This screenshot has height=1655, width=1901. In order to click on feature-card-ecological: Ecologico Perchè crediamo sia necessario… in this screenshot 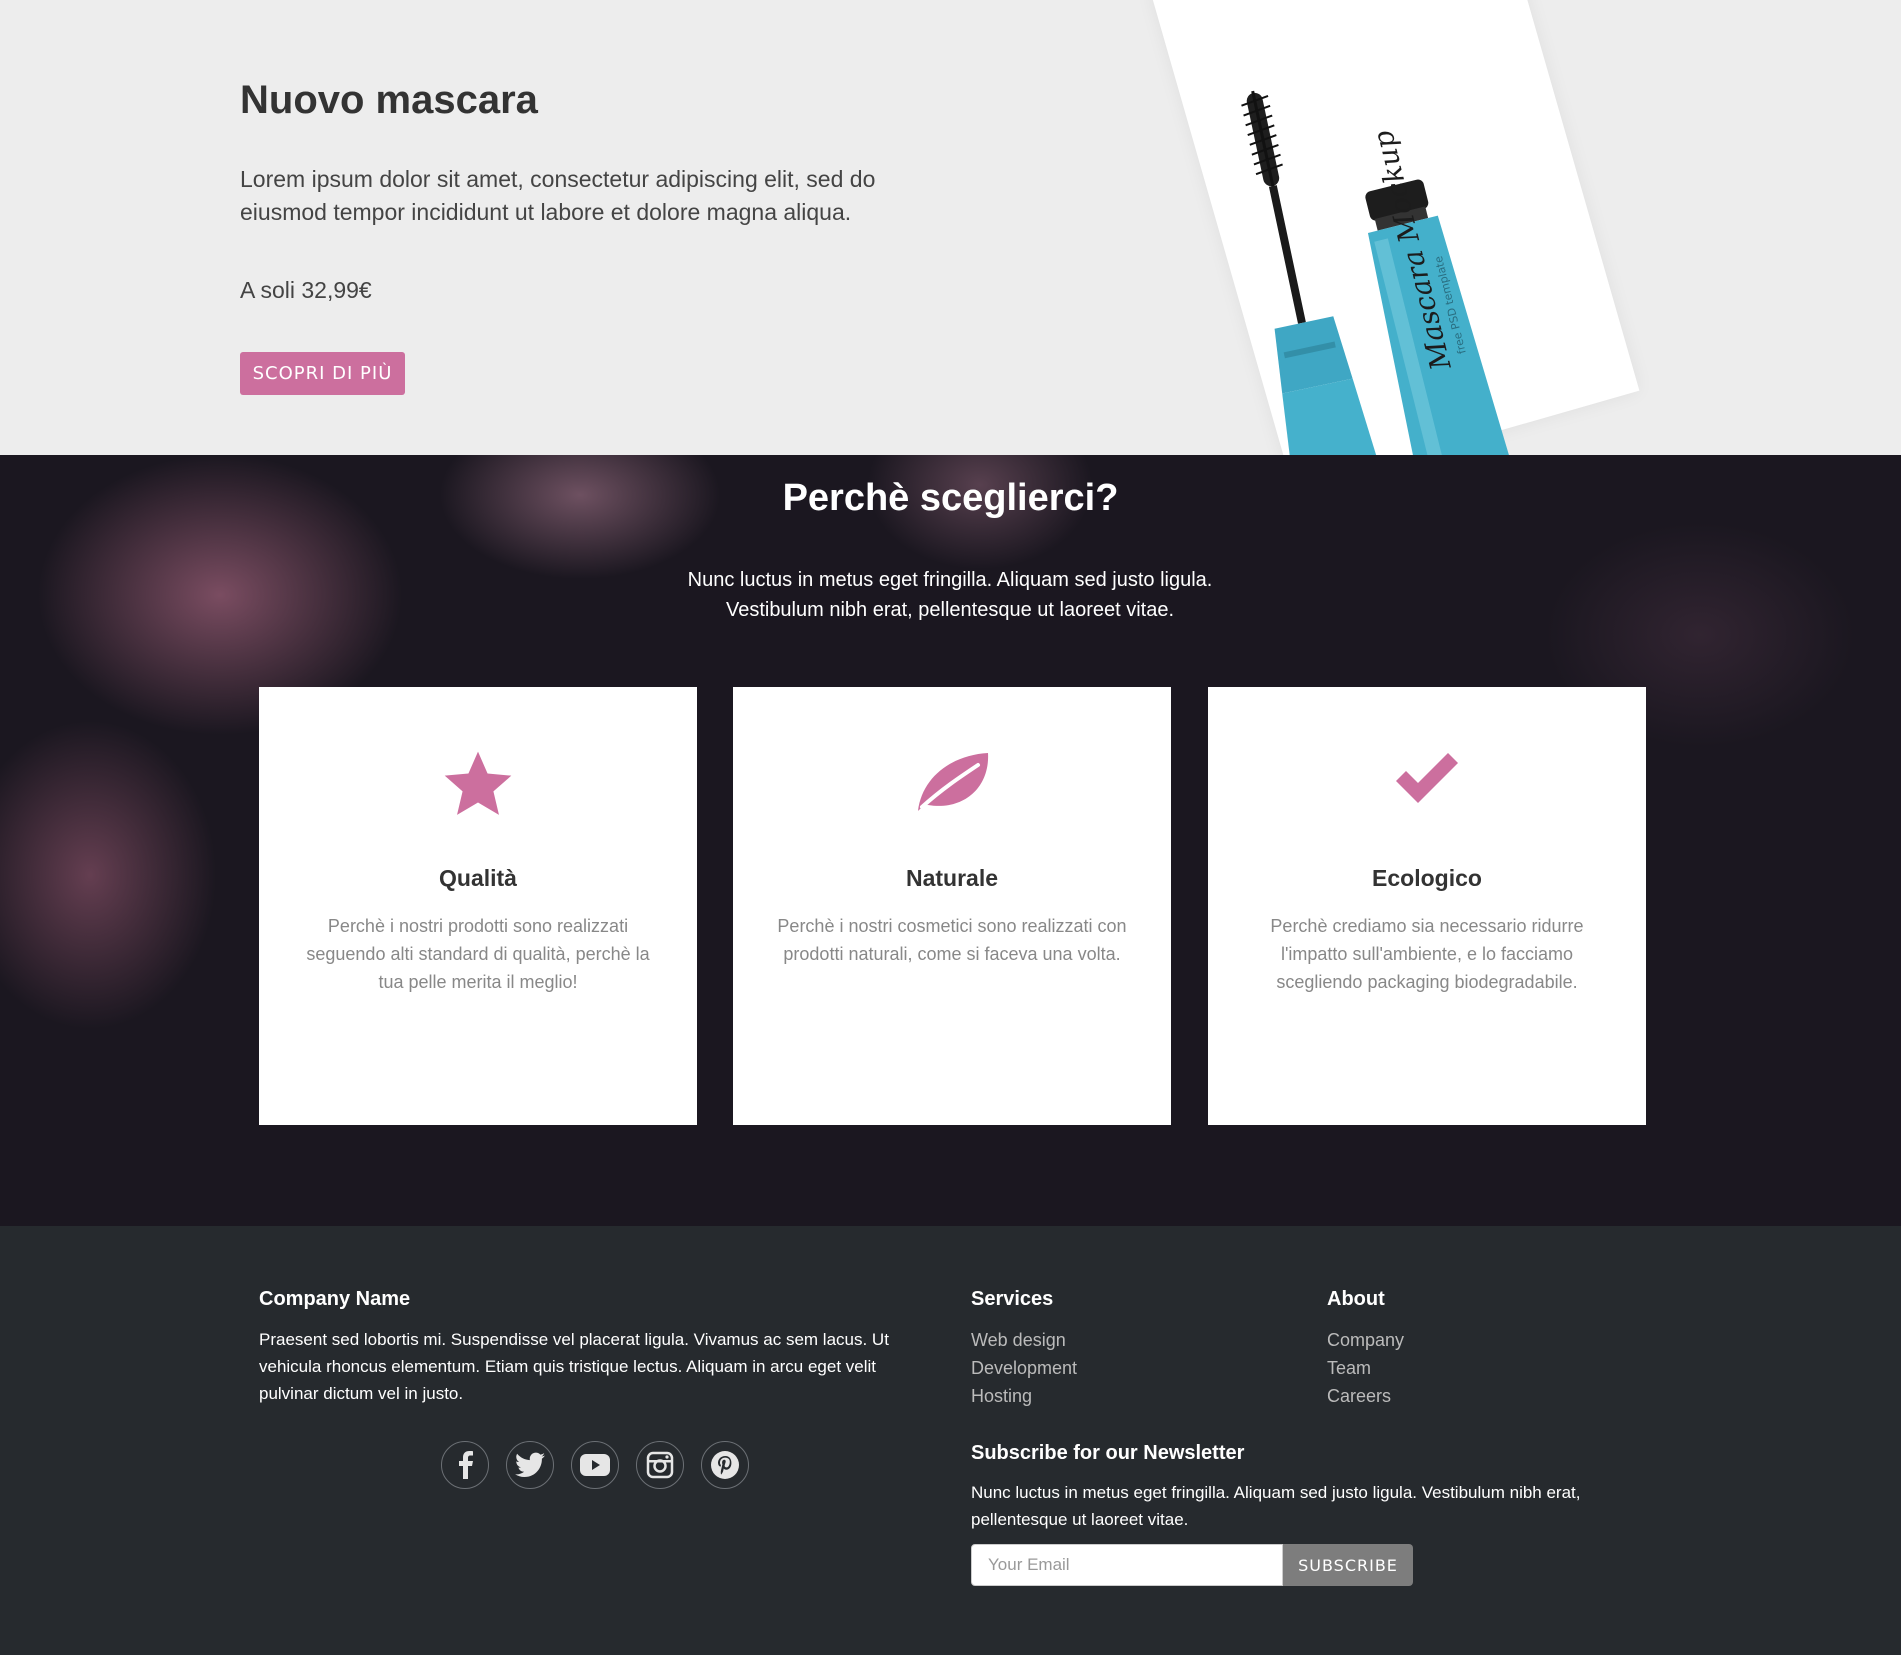, I will do `click(1427, 906)`.